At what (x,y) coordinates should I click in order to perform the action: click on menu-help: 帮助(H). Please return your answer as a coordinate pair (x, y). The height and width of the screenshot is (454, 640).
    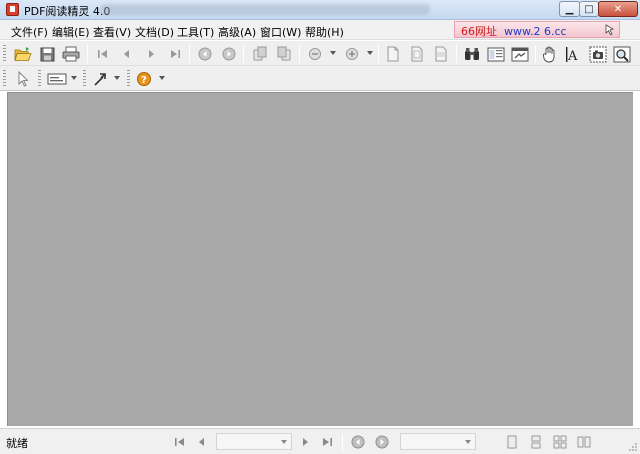
    Looking at the image, I should click on (324, 32).